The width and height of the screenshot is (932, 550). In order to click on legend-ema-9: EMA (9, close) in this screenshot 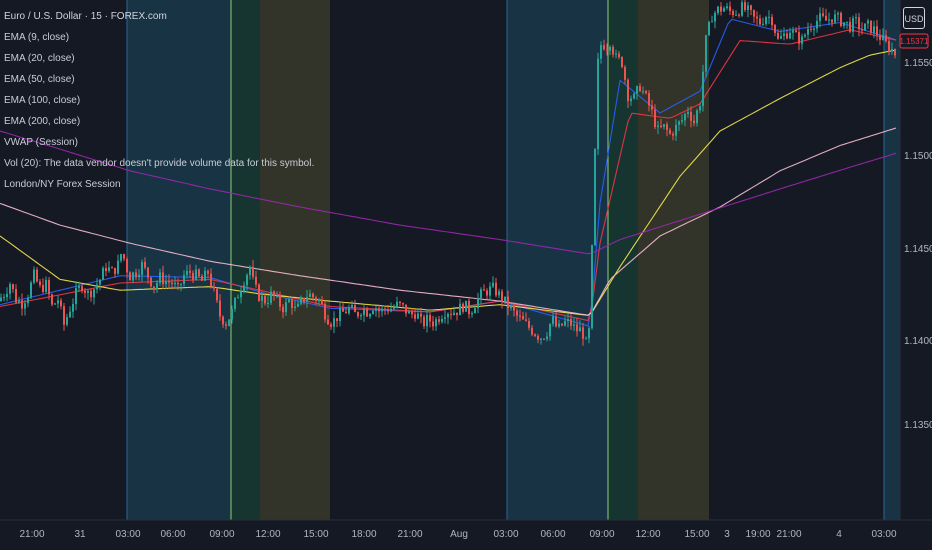, I will do `click(159, 37)`.